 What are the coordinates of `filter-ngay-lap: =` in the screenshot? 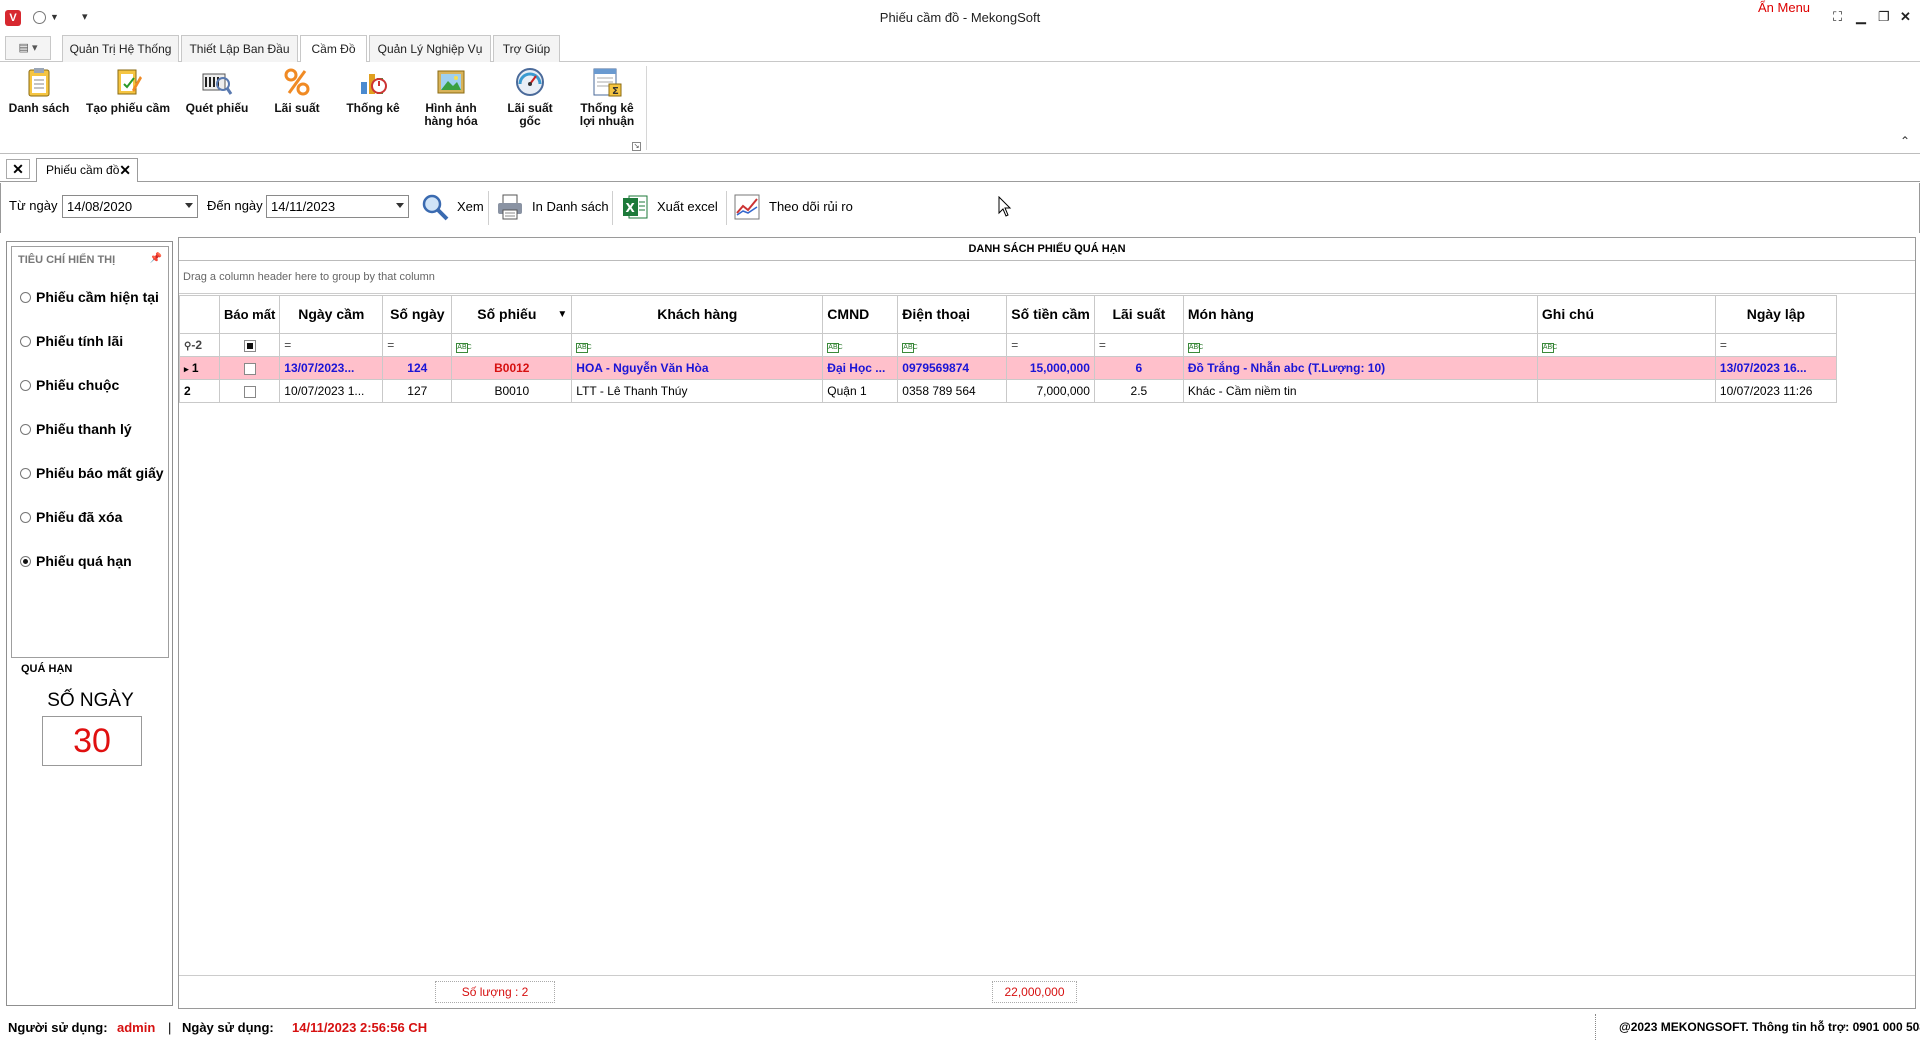 It's located at (1775, 345).